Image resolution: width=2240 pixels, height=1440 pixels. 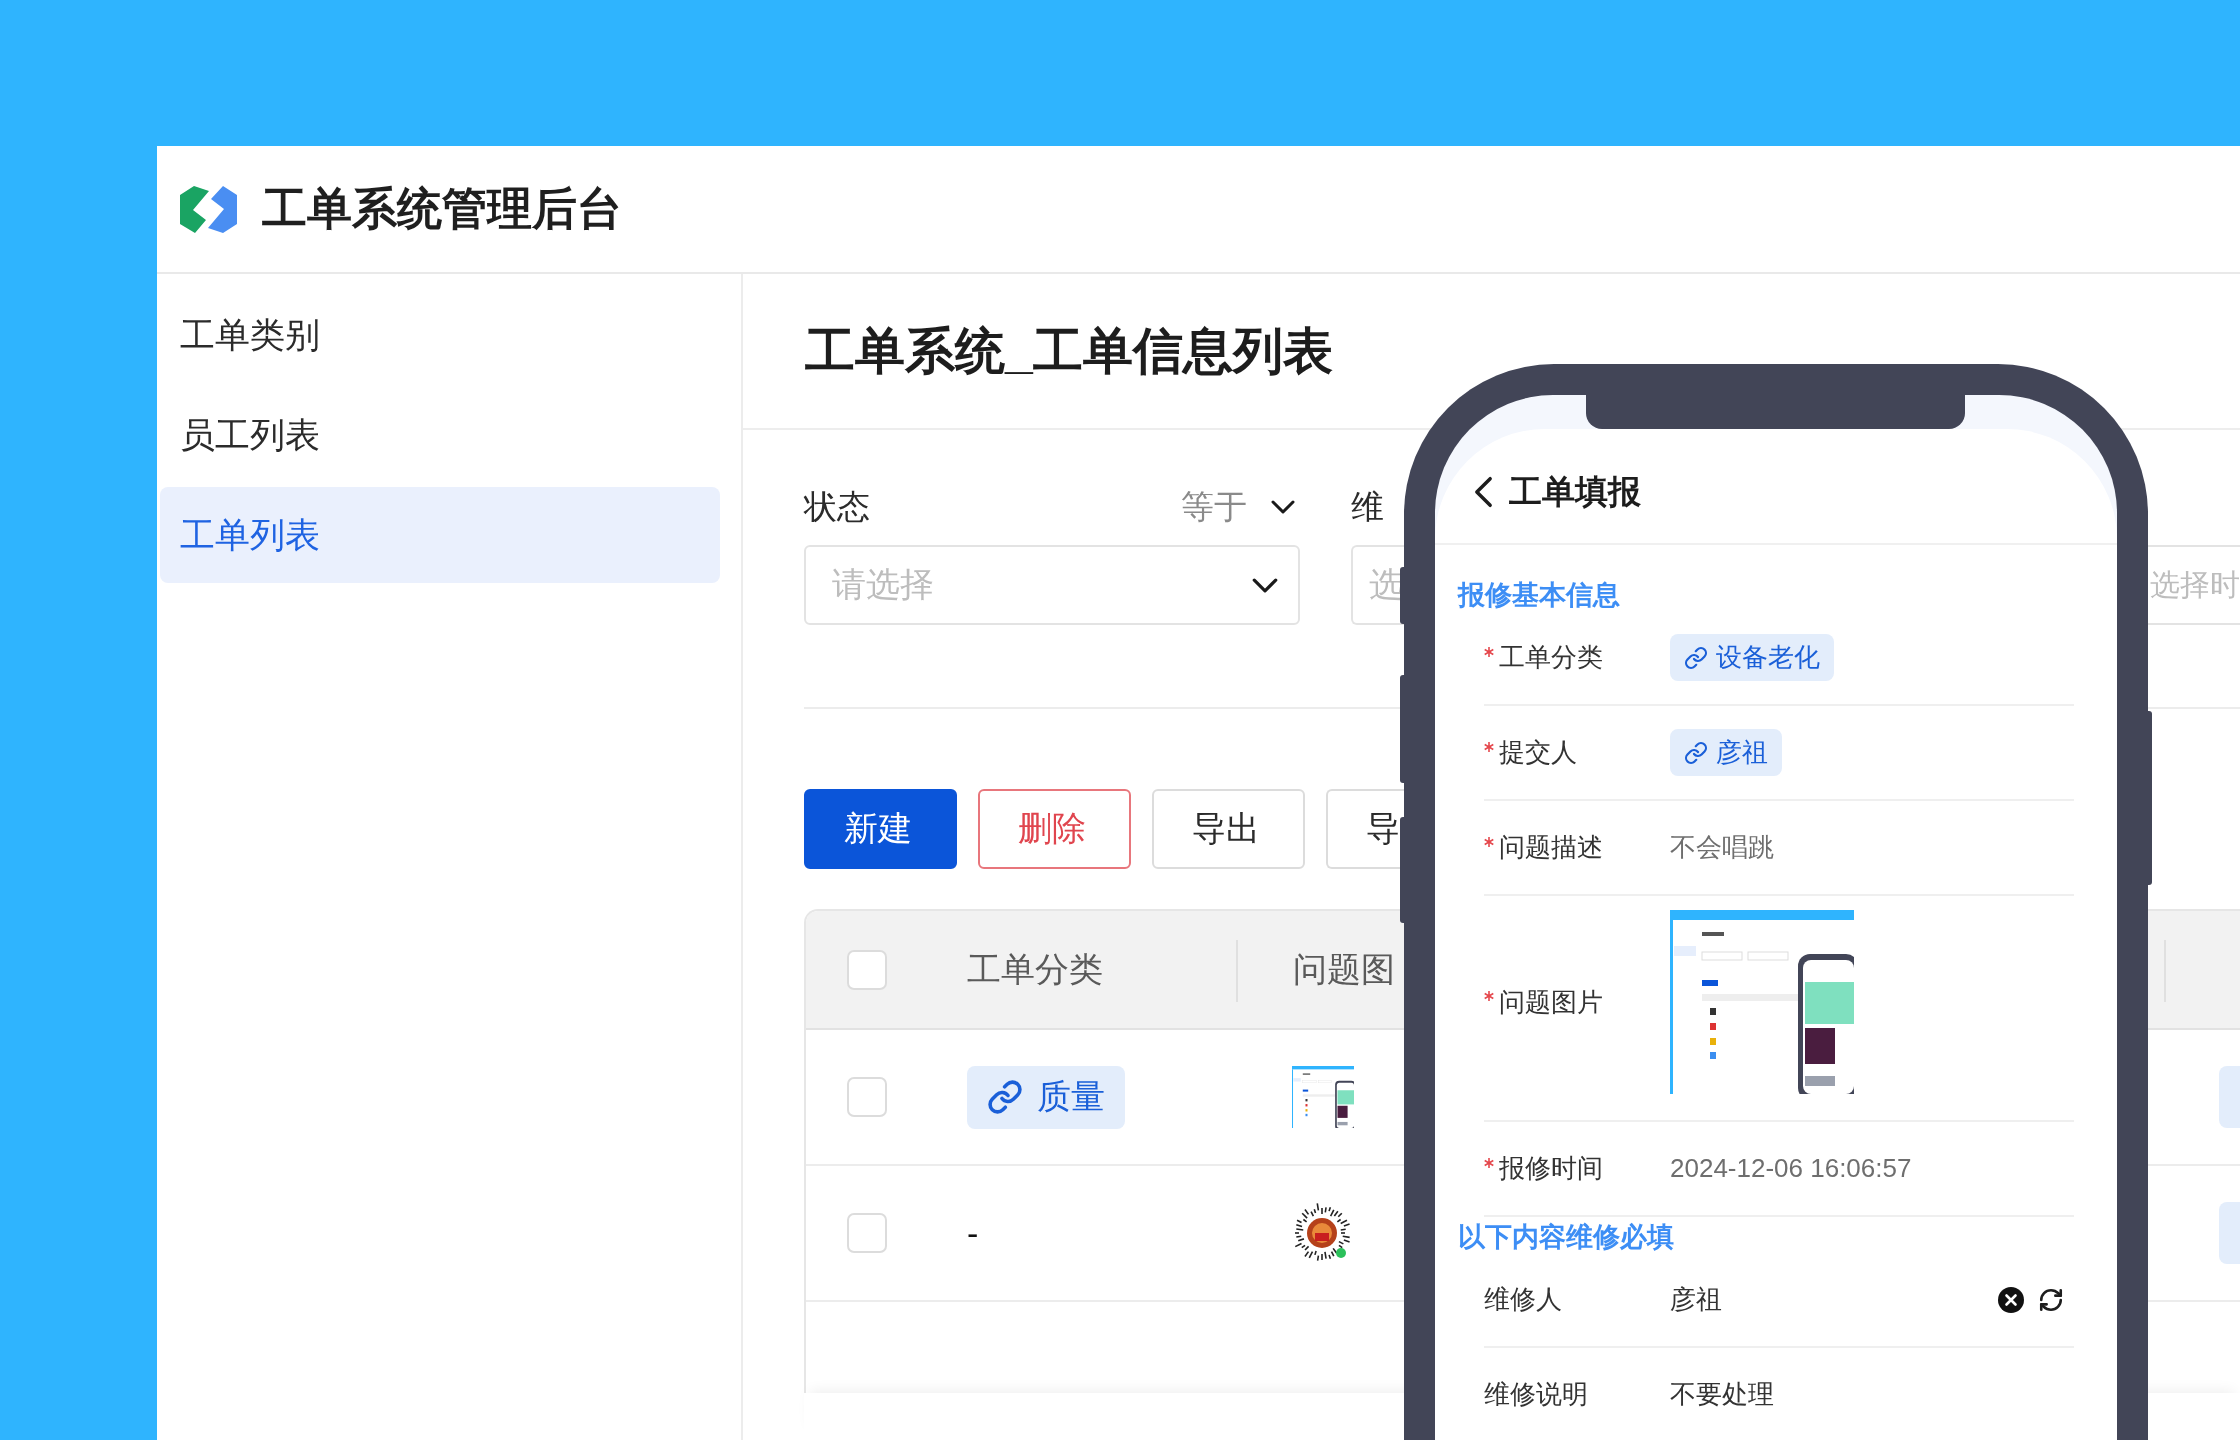 What do you see at coordinates (1523, 1299) in the screenshot?
I see `field-label: 维修人` at bounding box center [1523, 1299].